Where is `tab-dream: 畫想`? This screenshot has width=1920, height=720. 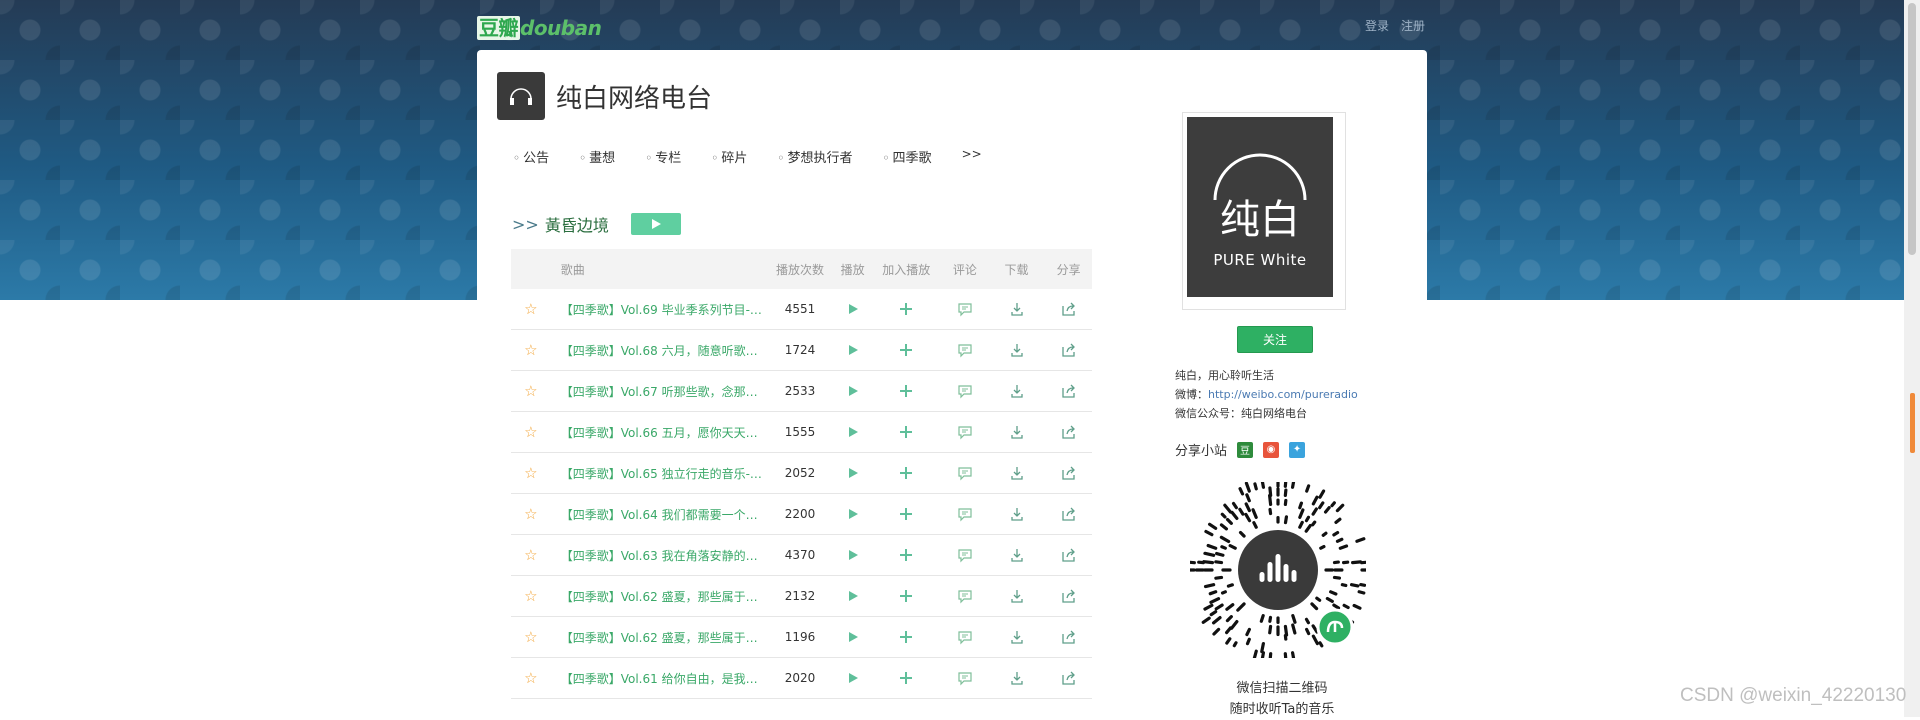
tab-dream: 畫想 is located at coordinates (597, 156).